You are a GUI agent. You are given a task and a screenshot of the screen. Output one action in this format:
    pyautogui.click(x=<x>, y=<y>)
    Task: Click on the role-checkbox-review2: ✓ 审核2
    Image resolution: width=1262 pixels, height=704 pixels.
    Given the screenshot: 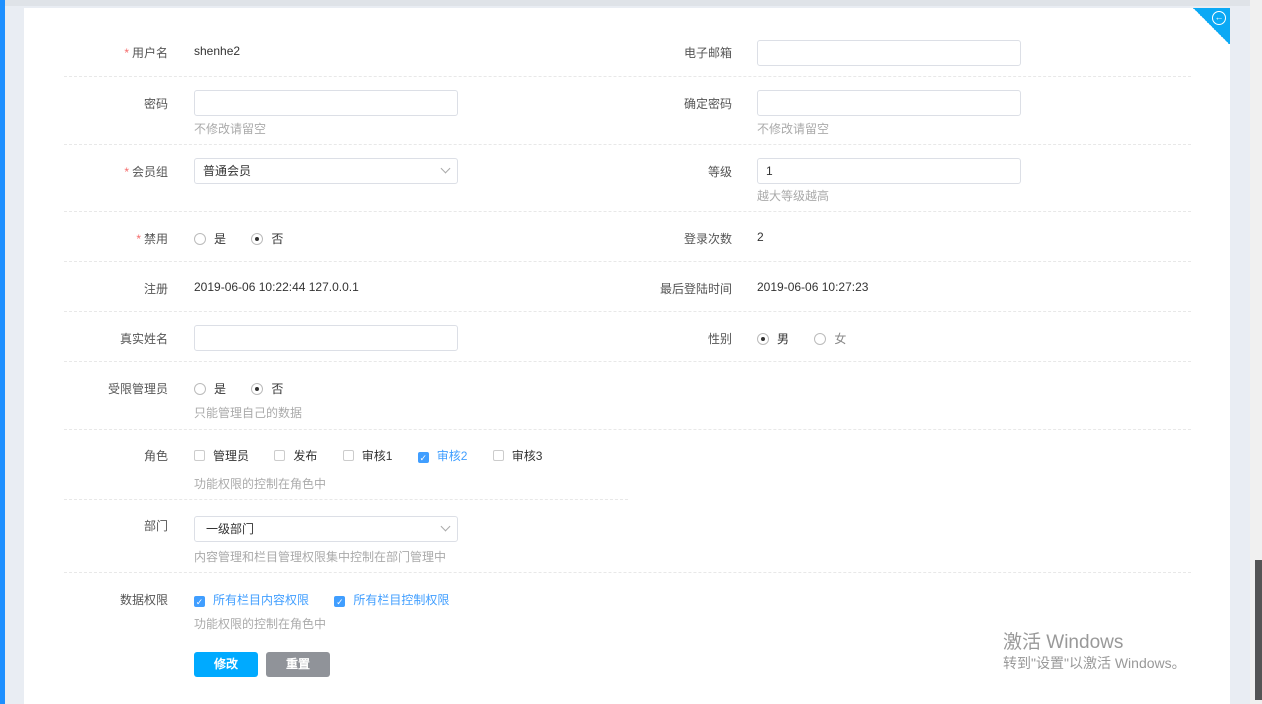 What is the action you would take?
    pyautogui.click(x=442, y=455)
    